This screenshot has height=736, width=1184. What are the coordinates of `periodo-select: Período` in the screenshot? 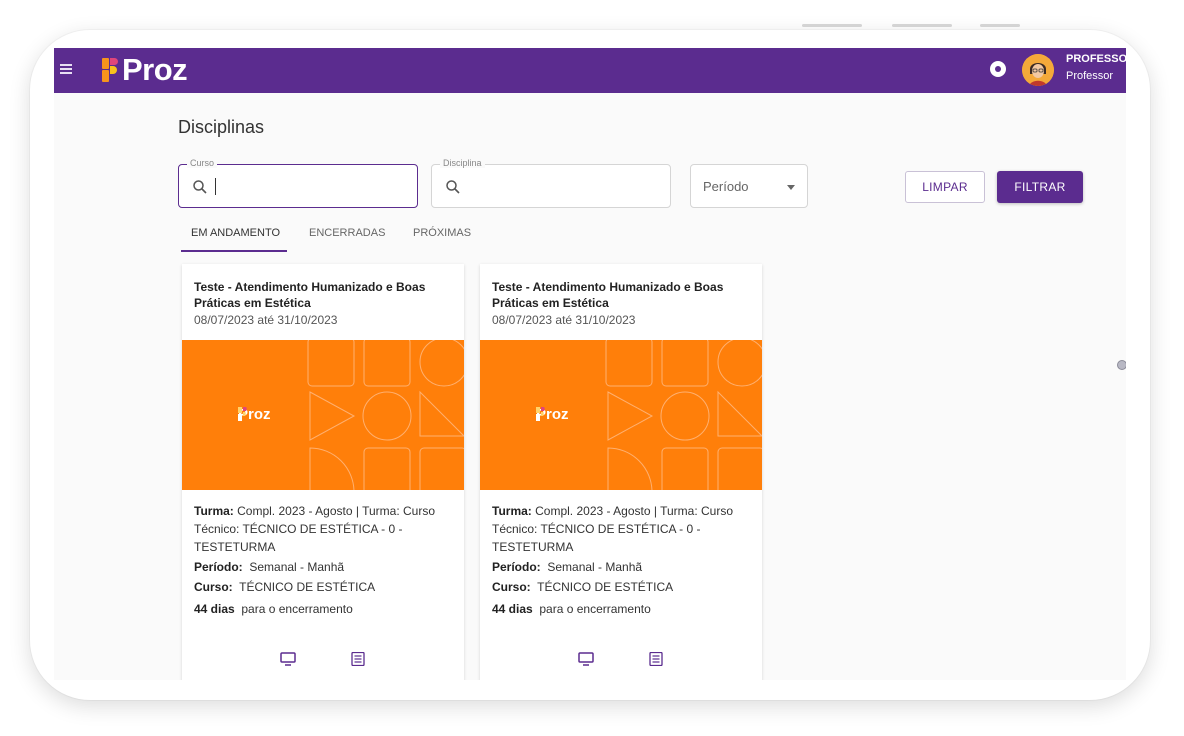 It's located at (749, 186).